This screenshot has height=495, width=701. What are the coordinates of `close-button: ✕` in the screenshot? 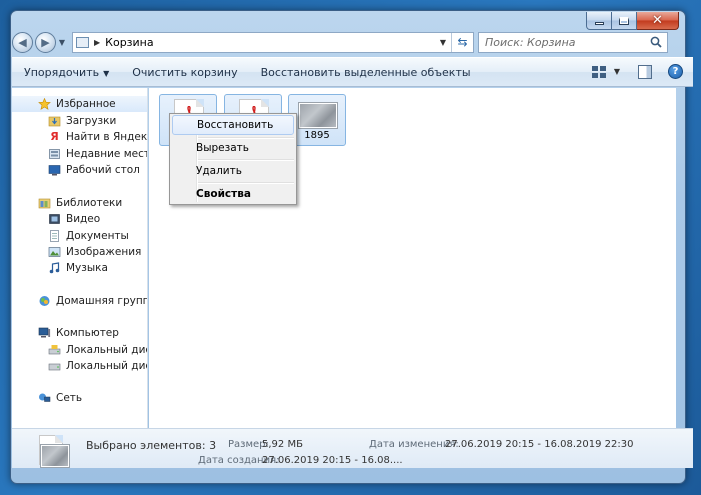 It's located at (658, 21).